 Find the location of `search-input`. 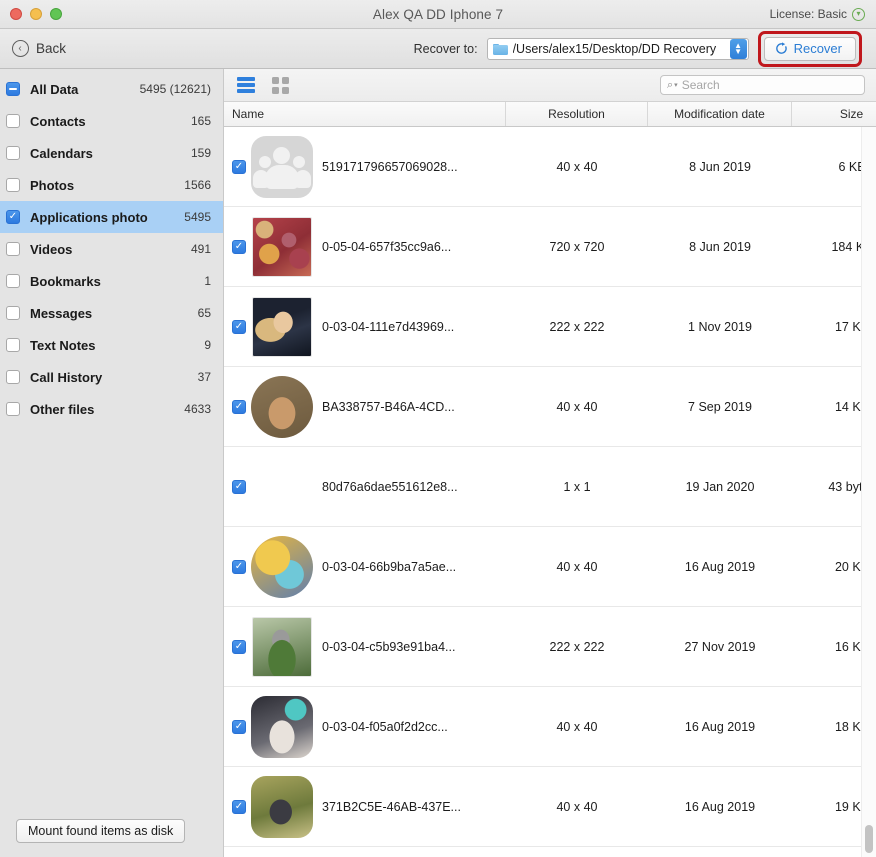

search-input is located at coordinates (769, 85).